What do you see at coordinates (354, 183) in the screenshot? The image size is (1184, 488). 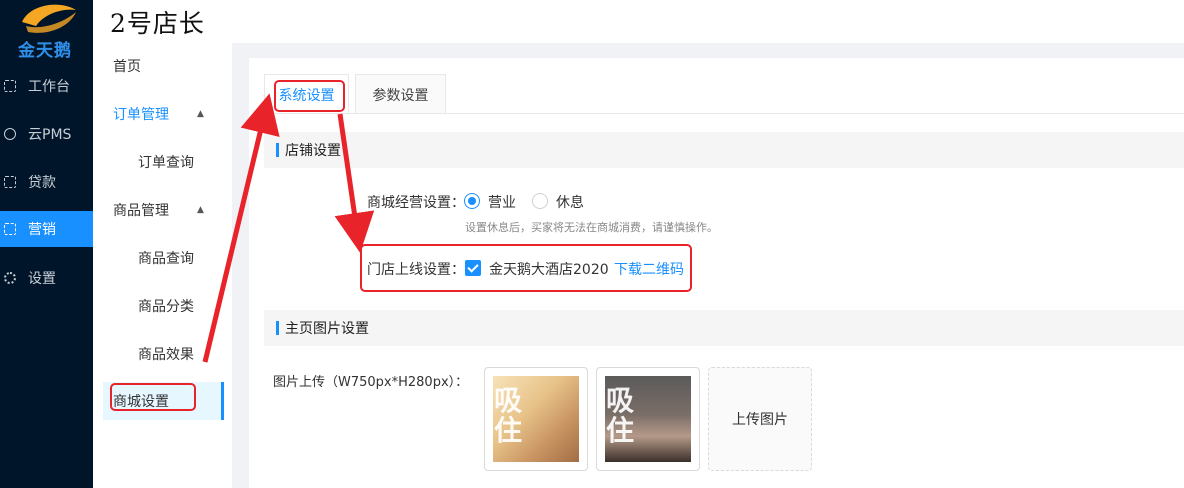 I see `arrow-down-icon` at bounding box center [354, 183].